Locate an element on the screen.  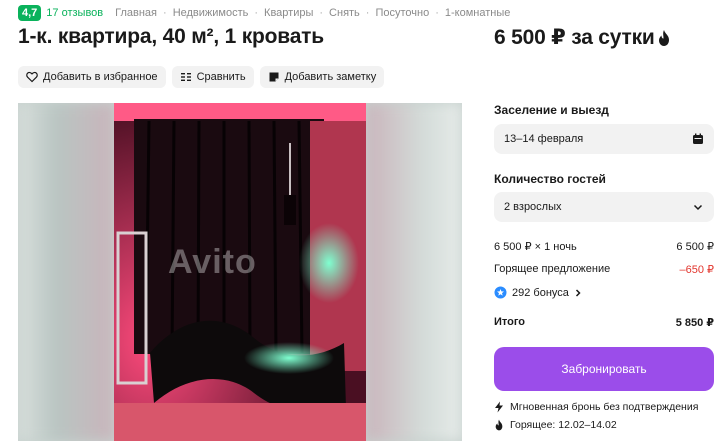
hot-deal-value: –650 ₽ is located at coordinates (696, 270).